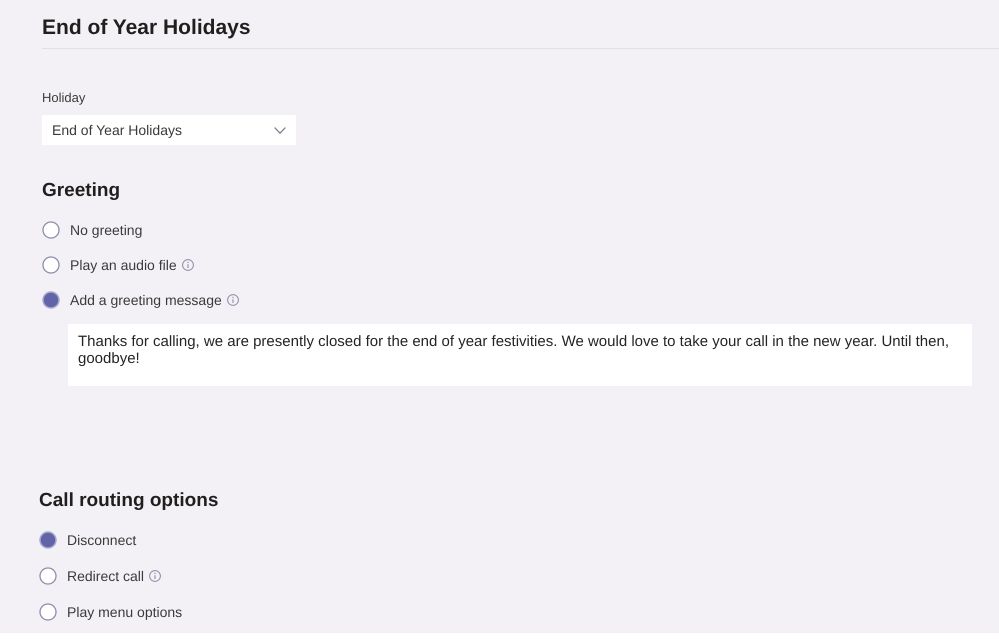  Describe the element at coordinates (124, 612) in the screenshot. I see `option-label: Play menu options` at that location.